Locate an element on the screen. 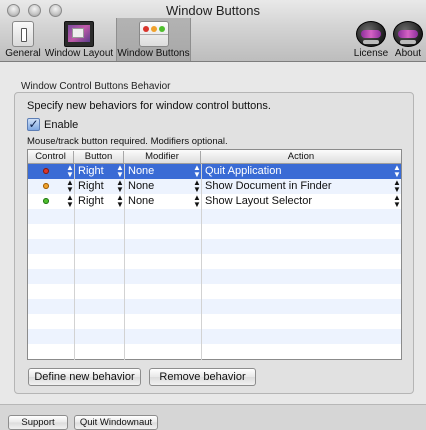 The width and height of the screenshot is (426, 430). window-title: Window Buttons is located at coordinates (213, 10).